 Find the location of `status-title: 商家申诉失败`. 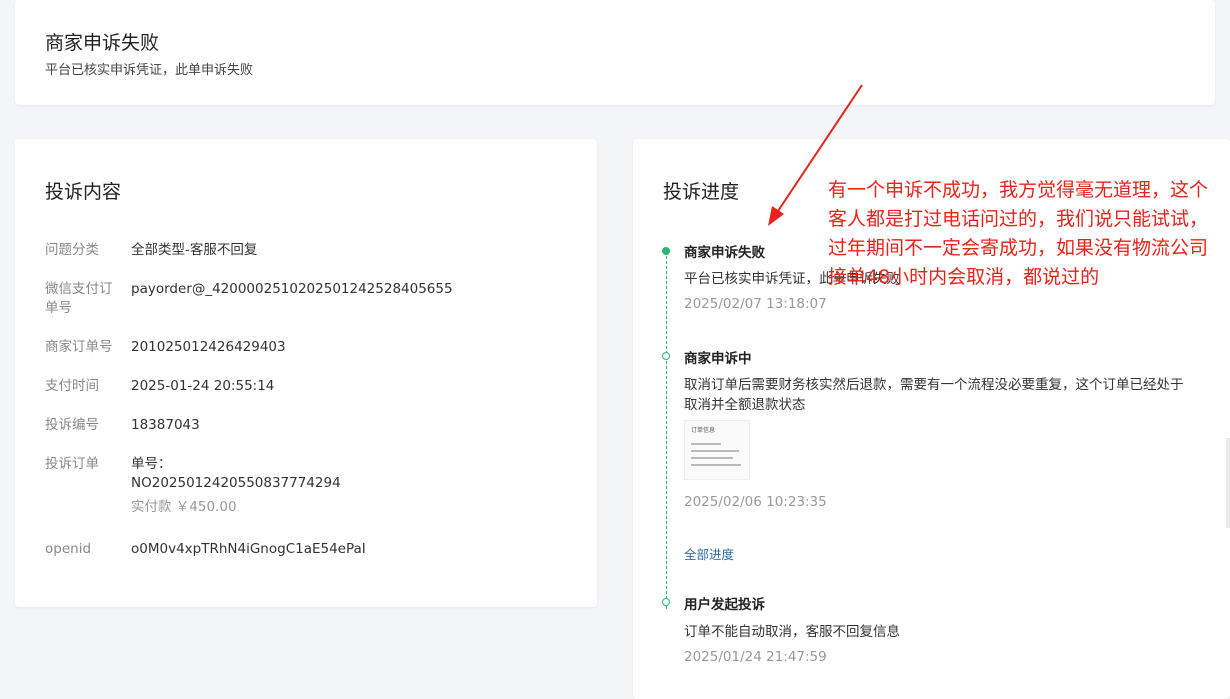

status-title: 商家申诉失败 is located at coordinates (102, 43).